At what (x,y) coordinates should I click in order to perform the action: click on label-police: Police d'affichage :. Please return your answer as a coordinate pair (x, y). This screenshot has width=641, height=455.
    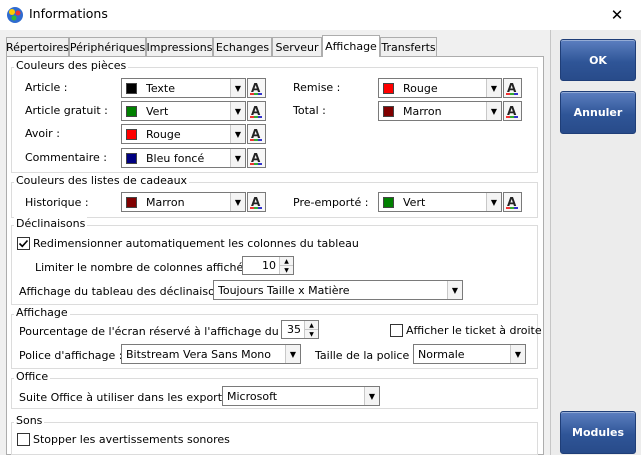
    Looking at the image, I should click on (71, 355).